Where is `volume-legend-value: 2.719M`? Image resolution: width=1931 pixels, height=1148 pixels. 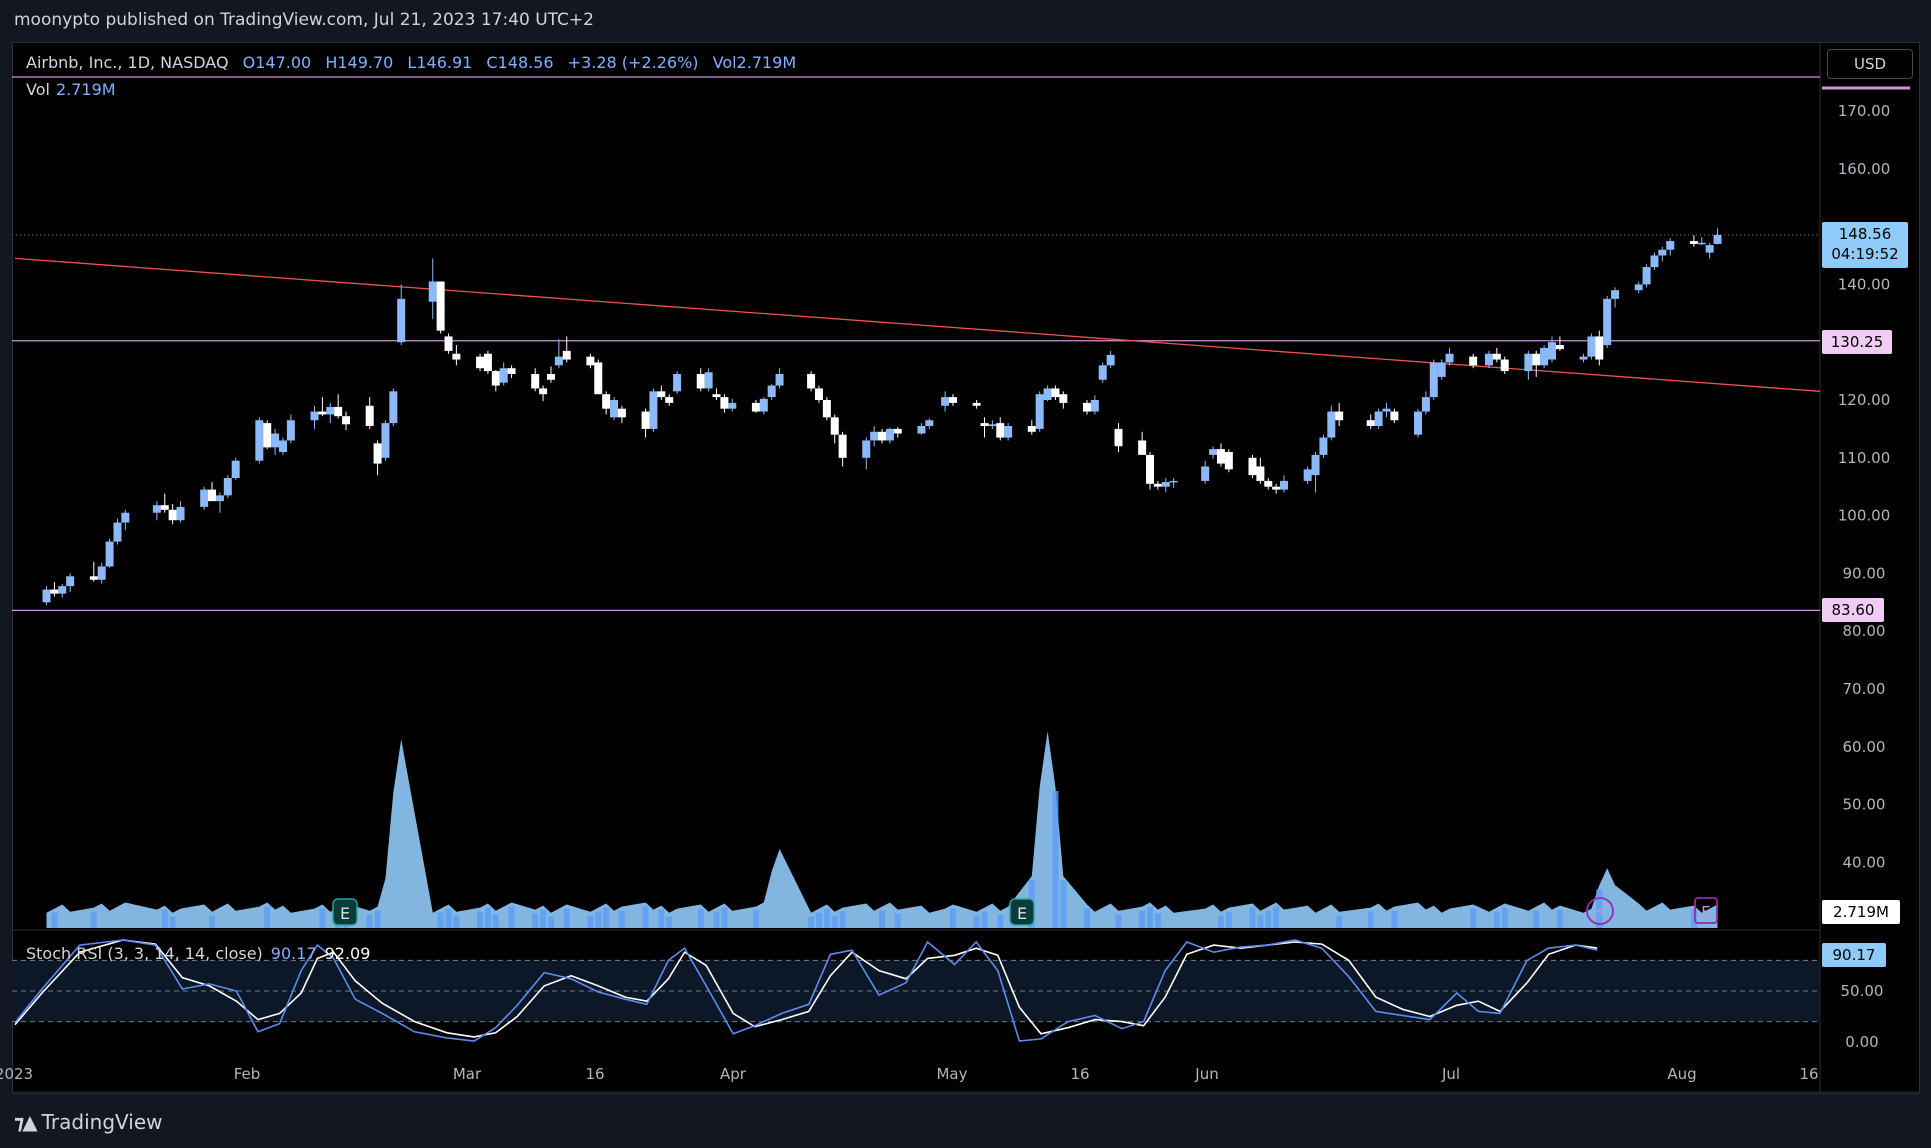
volume-legend-value: 2.719M is located at coordinates (85, 89).